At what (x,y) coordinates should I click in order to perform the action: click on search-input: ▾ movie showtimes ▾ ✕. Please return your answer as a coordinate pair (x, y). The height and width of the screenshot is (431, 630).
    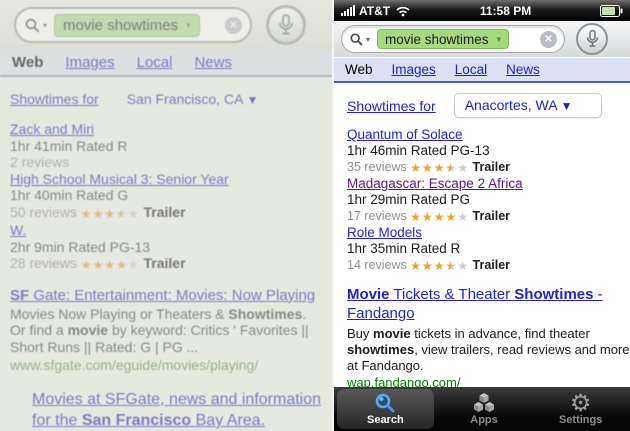
    Looking at the image, I should click on (453, 39).